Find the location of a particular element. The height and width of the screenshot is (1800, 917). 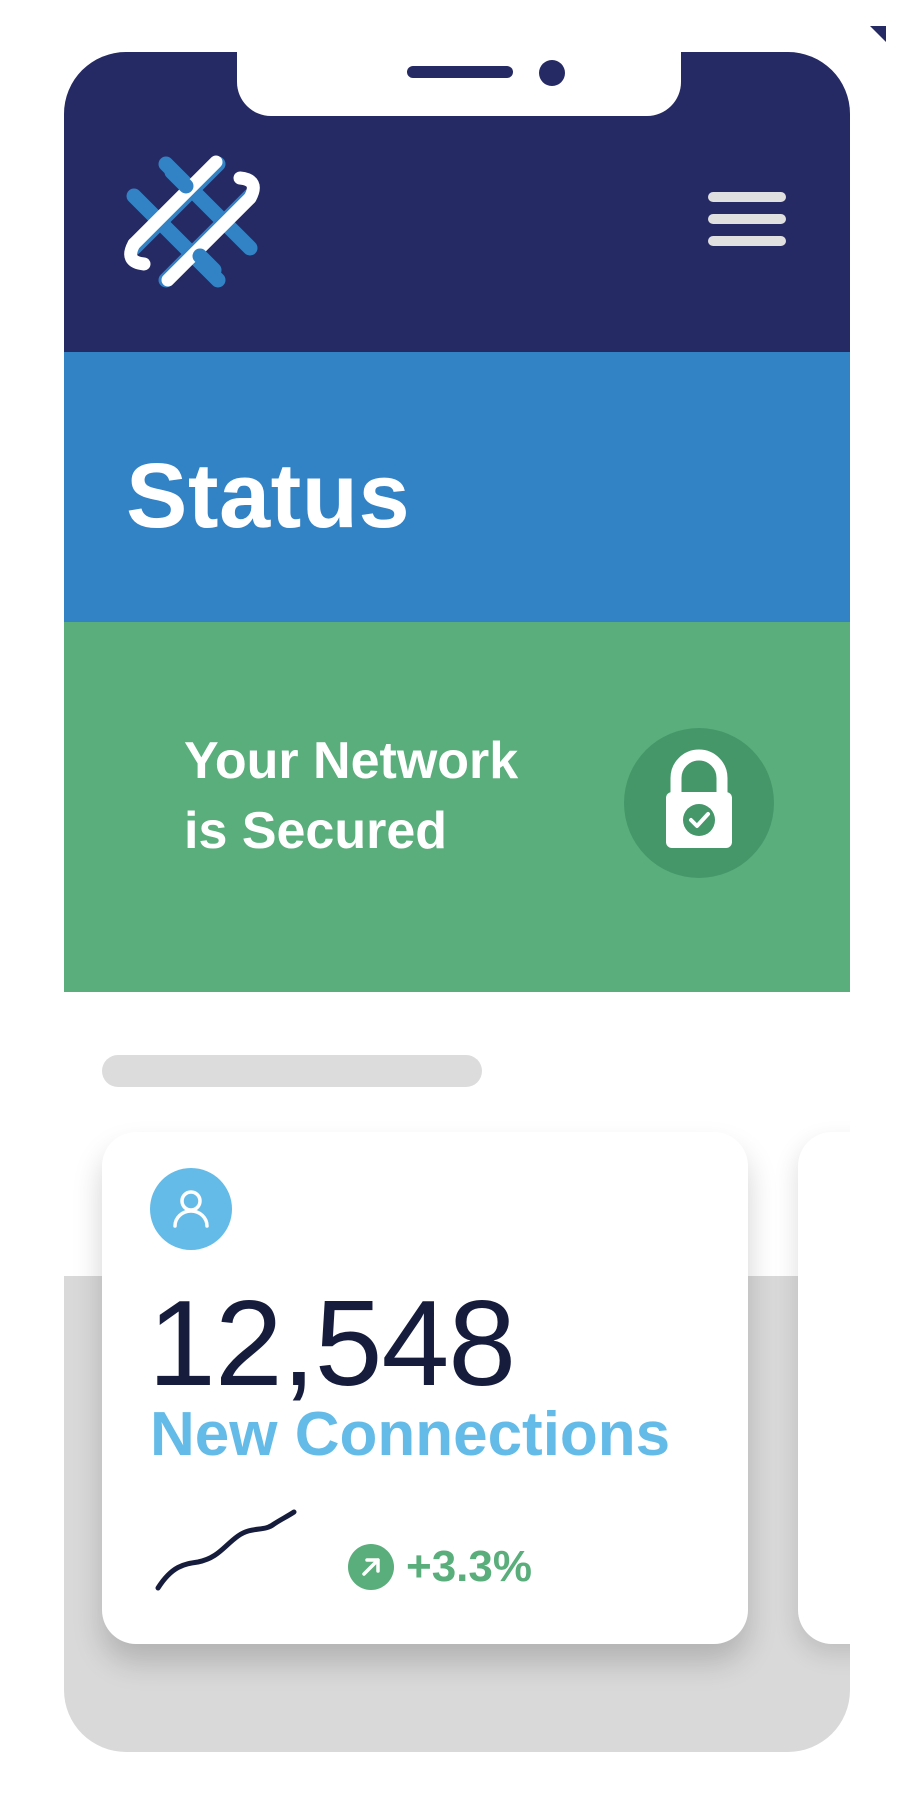

security-status-line-1: Your Network is located at coordinates (351, 761).